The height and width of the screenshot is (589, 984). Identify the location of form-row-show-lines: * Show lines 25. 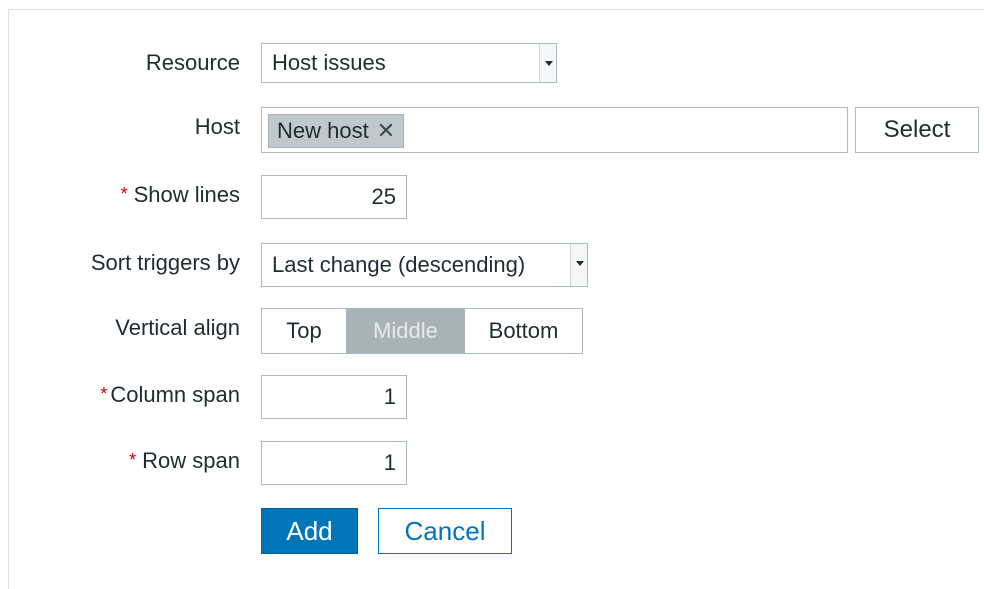
(492, 197).